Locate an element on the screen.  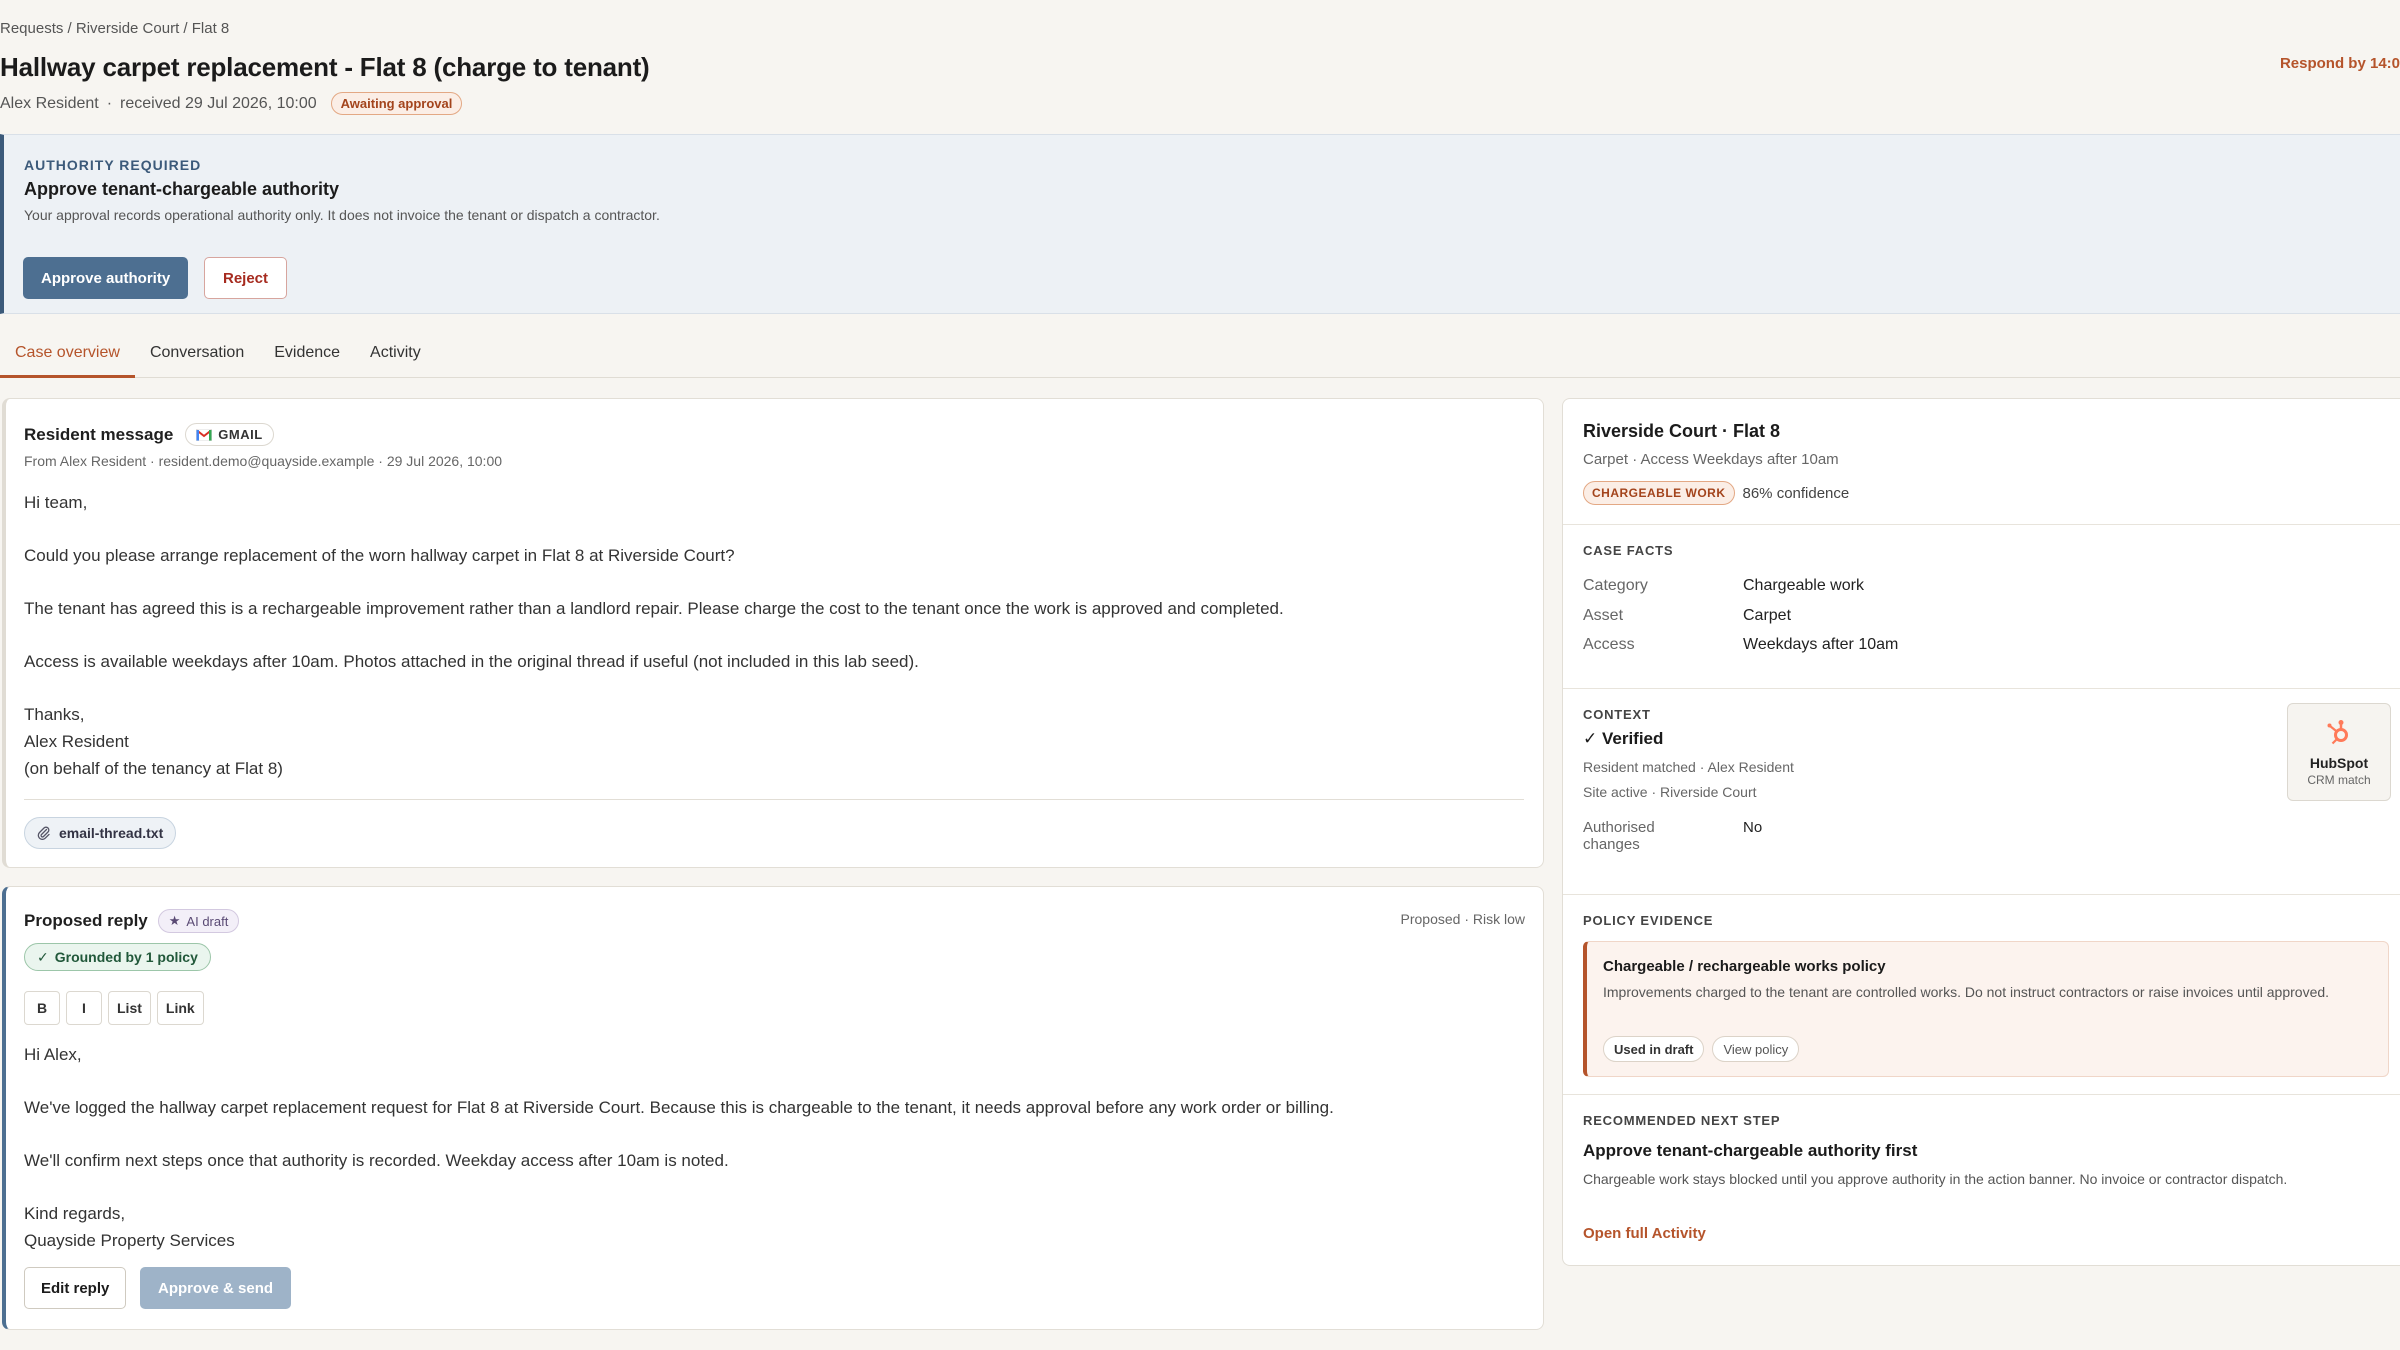
context-kicker: CONTEXT is located at coordinates (1617, 714).